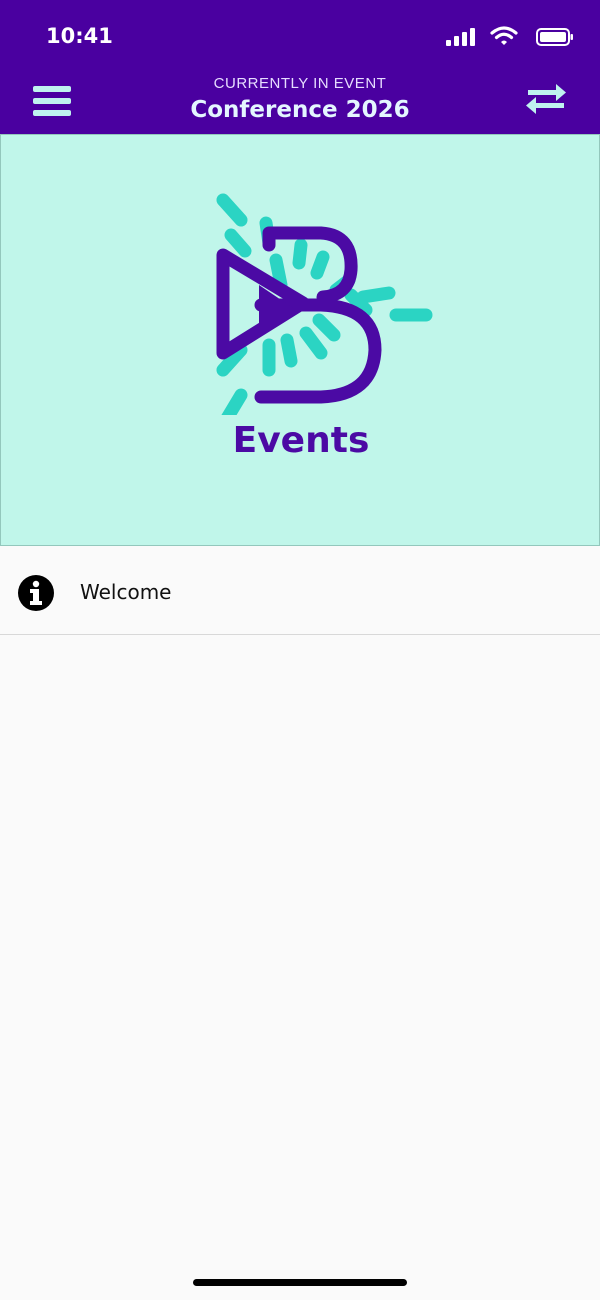 This screenshot has width=600, height=1300. I want to click on signal-icon, so click(460, 37).